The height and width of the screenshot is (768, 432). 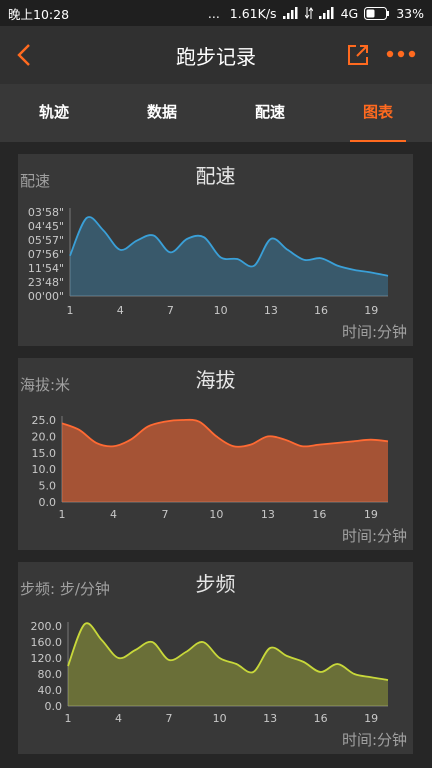 I want to click on share-icon, so click(x=358, y=55).